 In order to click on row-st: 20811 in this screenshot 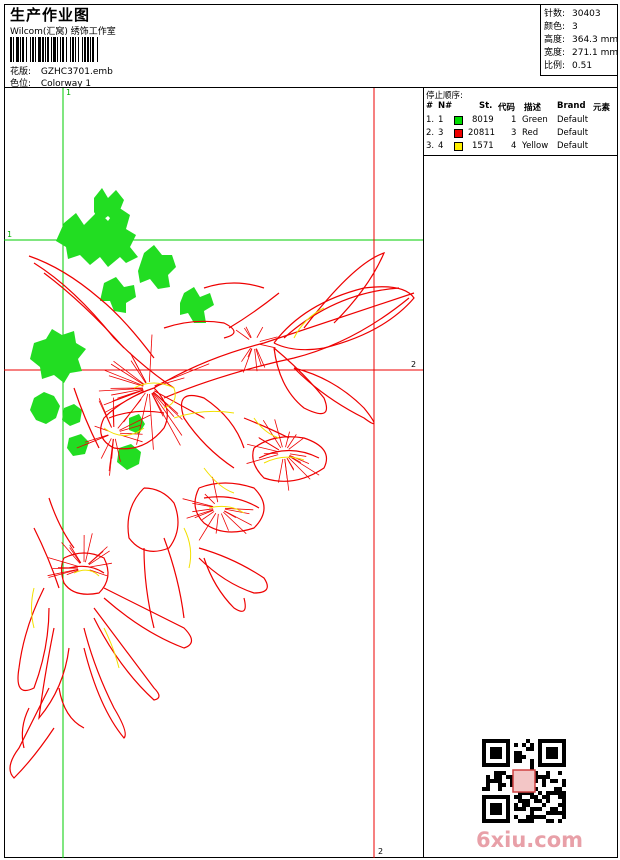, I will do `click(482, 133)`.